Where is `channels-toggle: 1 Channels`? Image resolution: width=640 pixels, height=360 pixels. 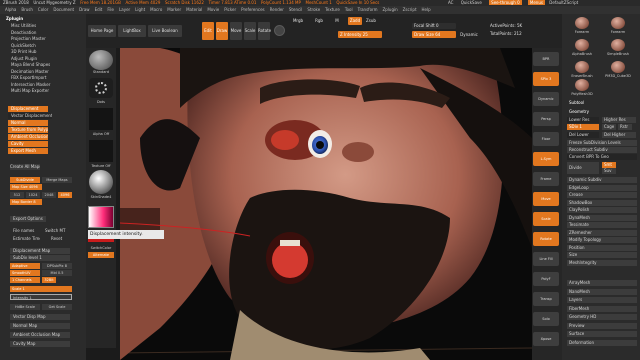
channels-toggle: 1 Channels is located at coordinates (25, 280).